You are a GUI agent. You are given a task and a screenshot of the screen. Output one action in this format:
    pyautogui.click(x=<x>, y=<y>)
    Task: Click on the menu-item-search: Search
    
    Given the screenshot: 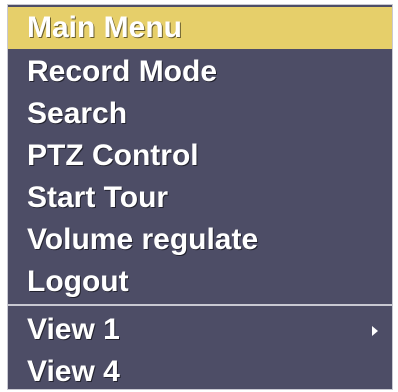 What is the action you would take?
    pyautogui.click(x=200, y=114)
    